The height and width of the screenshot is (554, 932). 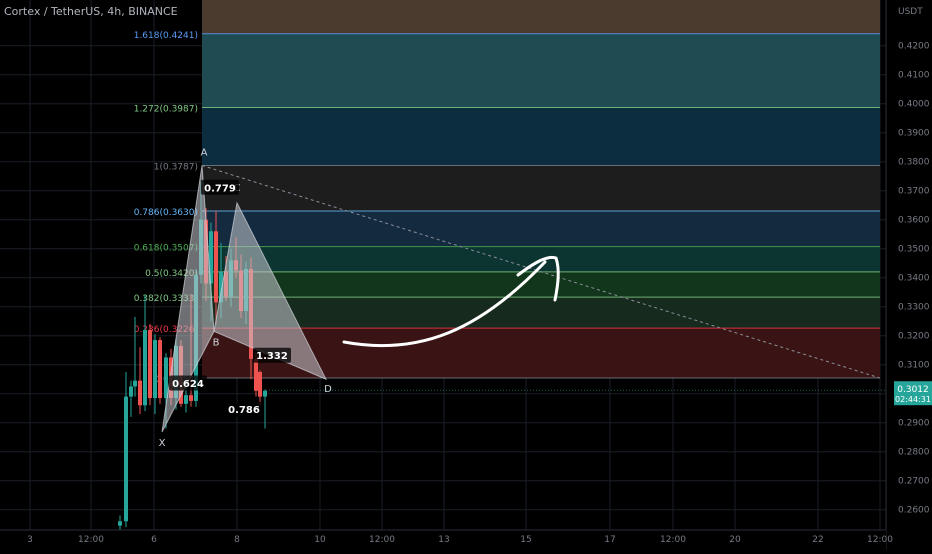 What do you see at coordinates (914, 366) in the screenshot?
I see `price-tick-label: 0.3100` at bounding box center [914, 366].